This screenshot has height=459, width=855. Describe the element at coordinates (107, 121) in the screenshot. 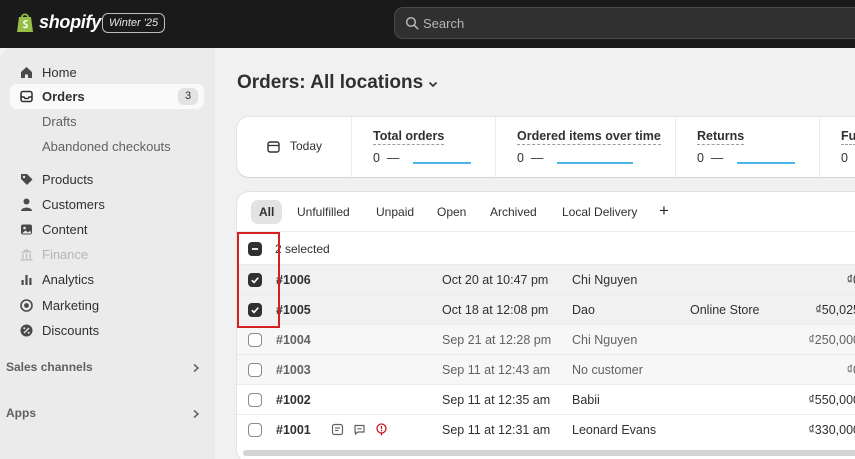

I see `sidebar-item-drafts: Drafts` at that location.